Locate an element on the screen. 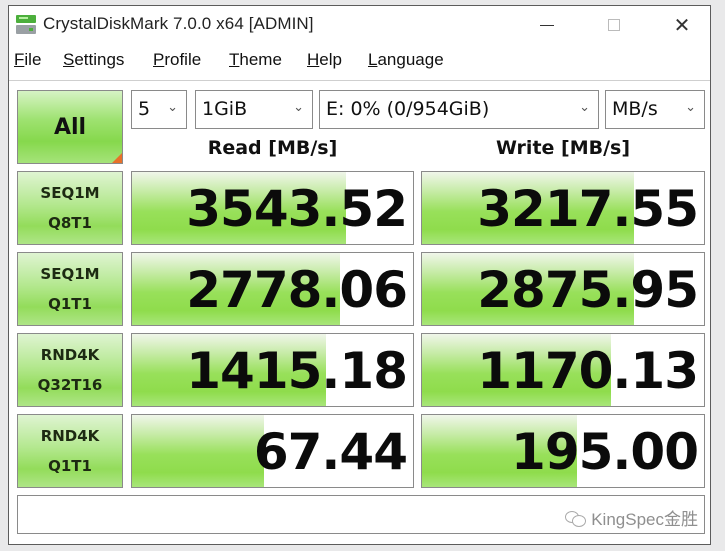 This screenshot has height=551, width=725. menu-theme: Theme is located at coordinates (255, 60).